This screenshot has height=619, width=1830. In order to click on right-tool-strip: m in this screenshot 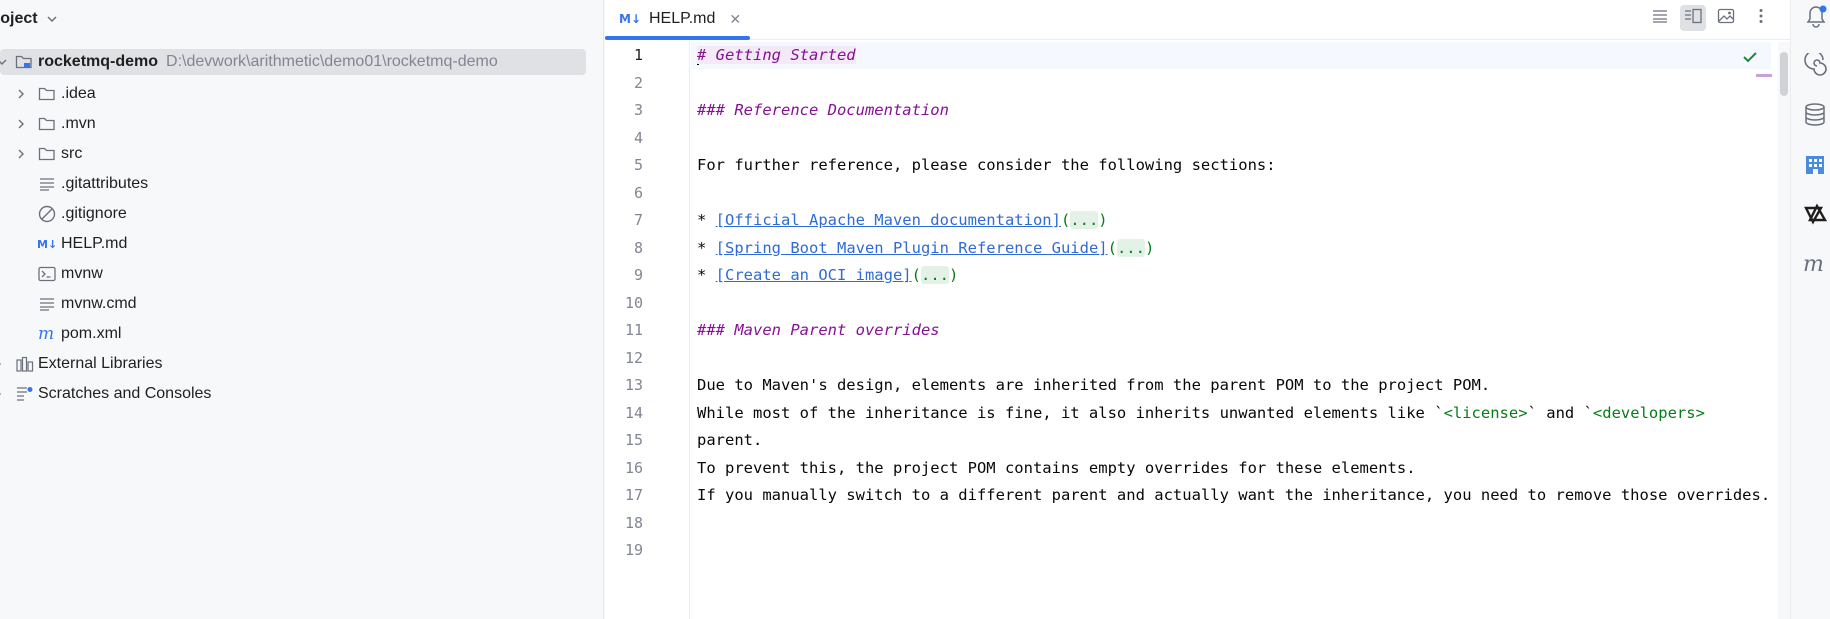, I will do `click(1810, 309)`.